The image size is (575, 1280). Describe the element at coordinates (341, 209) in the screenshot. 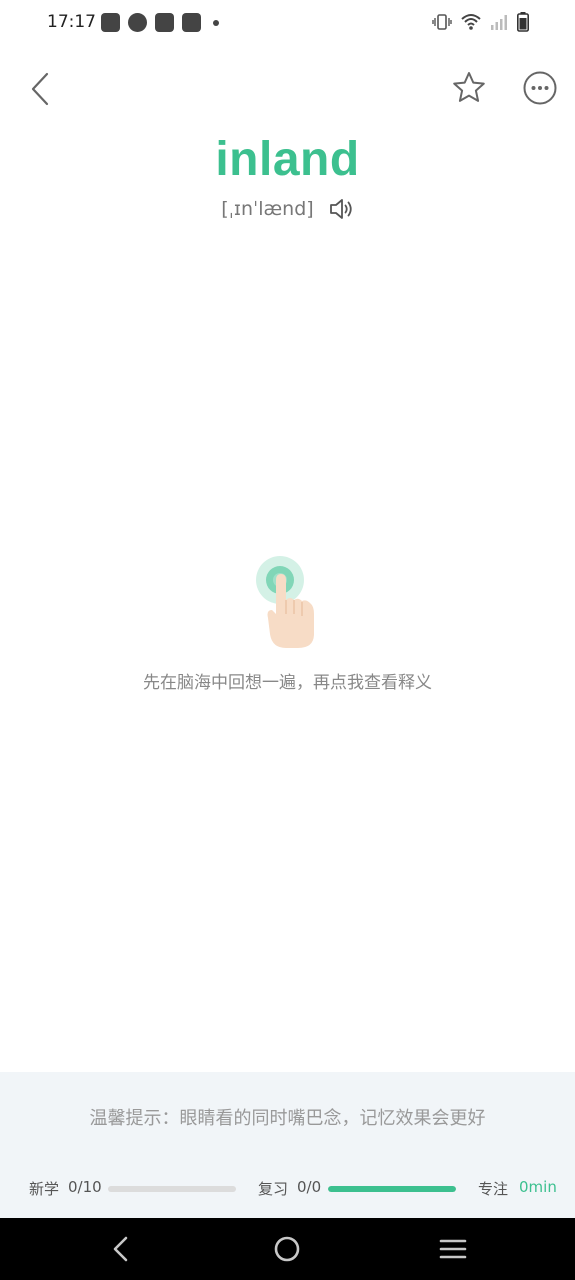

I see `speaker-icon` at that location.